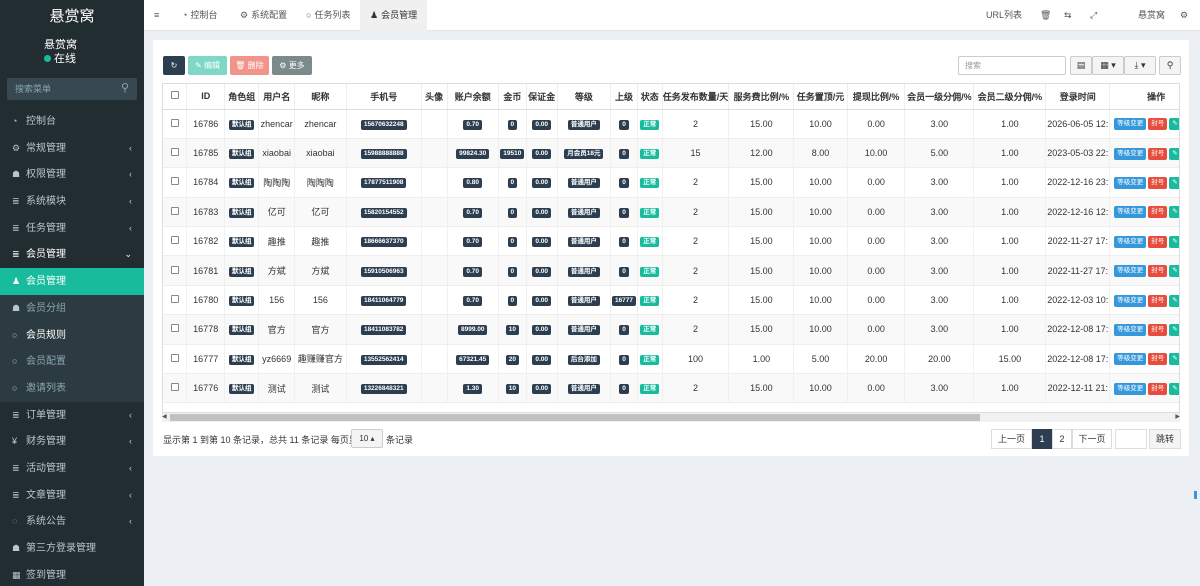 Image resolution: width=1200 pixels, height=586 pixels. What do you see at coordinates (1170, 65) in the screenshot?
I see `search-icon: ⚲` at bounding box center [1170, 65].